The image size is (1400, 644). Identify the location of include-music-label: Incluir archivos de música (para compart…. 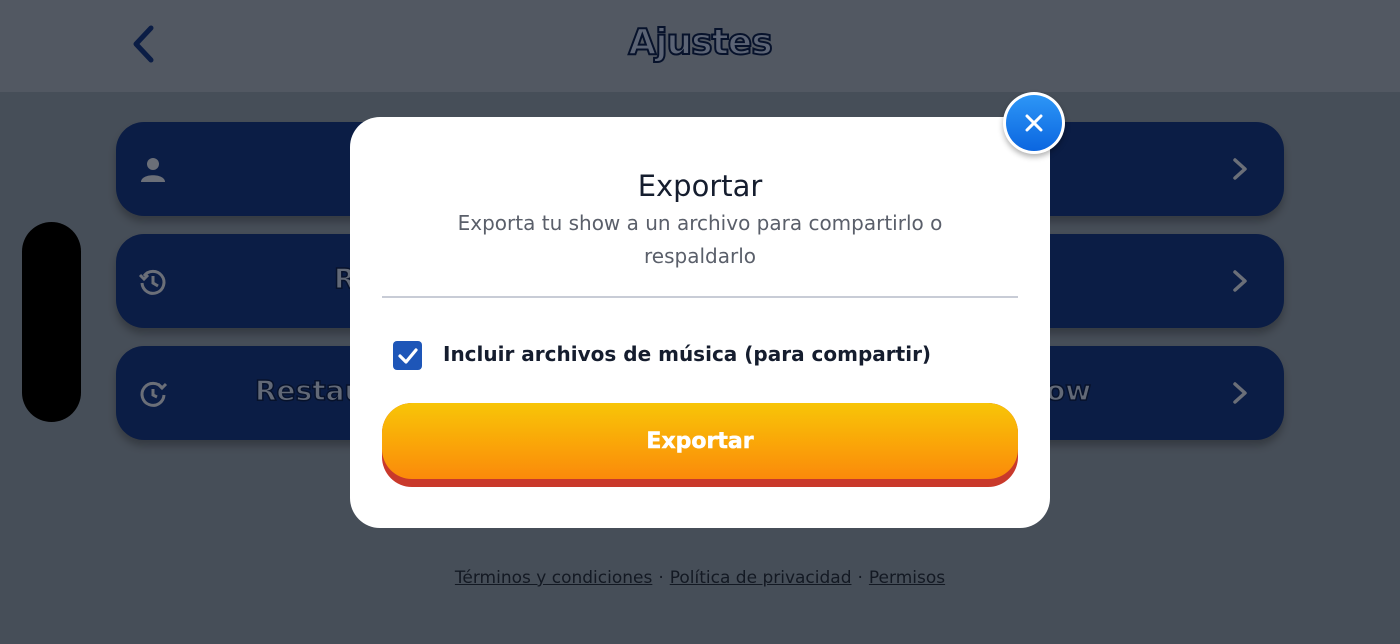
(687, 354).